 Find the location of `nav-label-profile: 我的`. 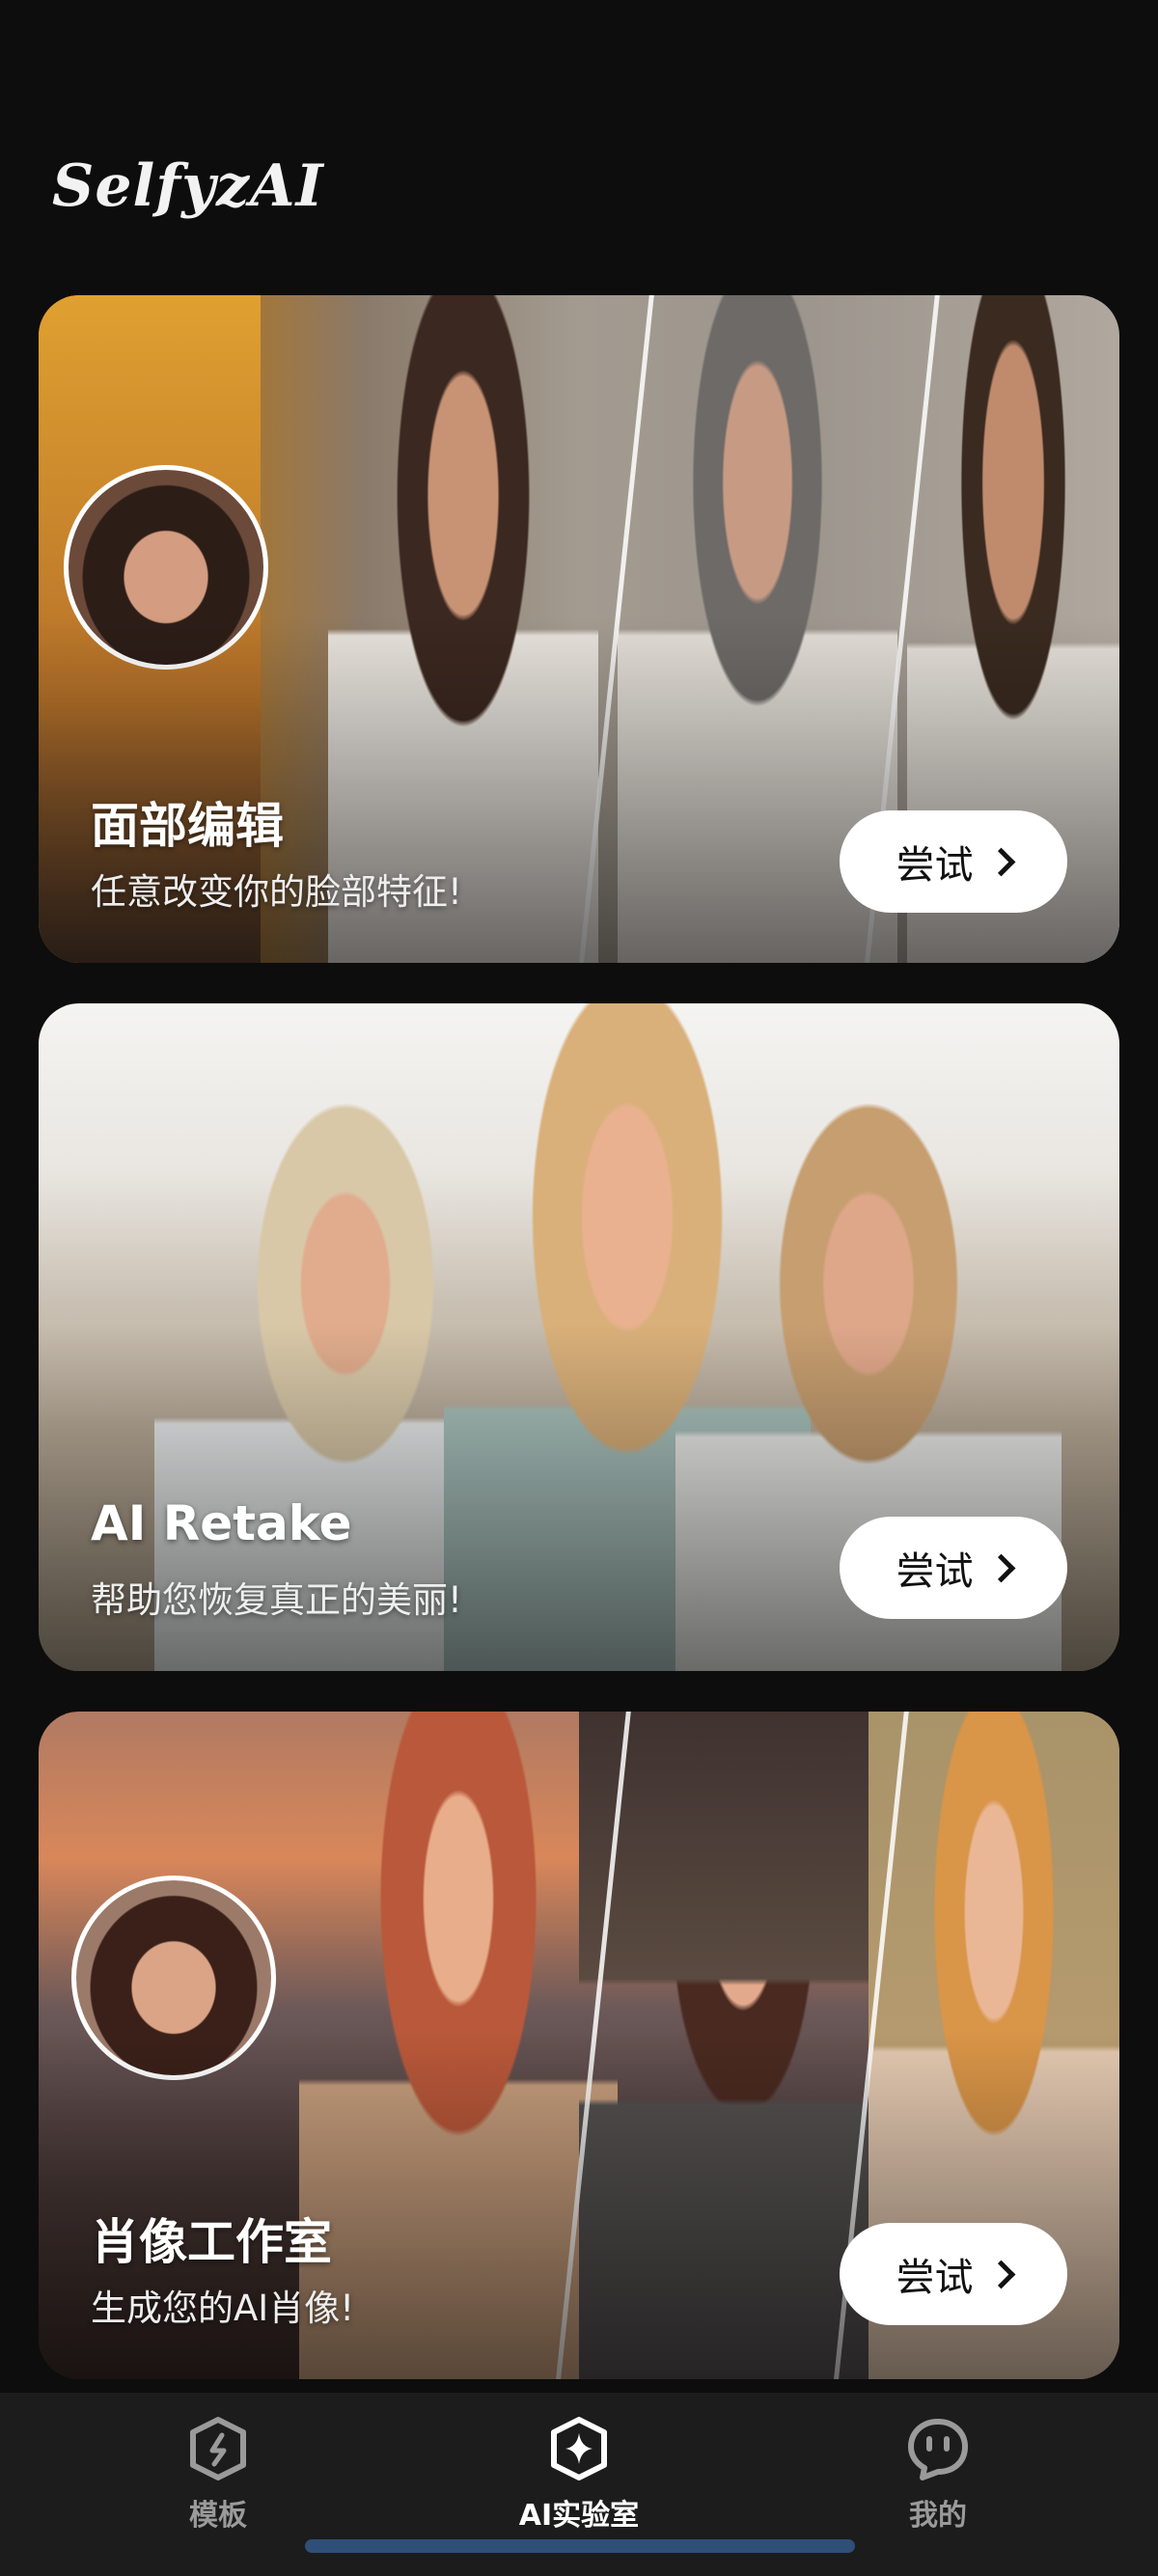

nav-label-profile: 我的 is located at coordinates (938, 2516).